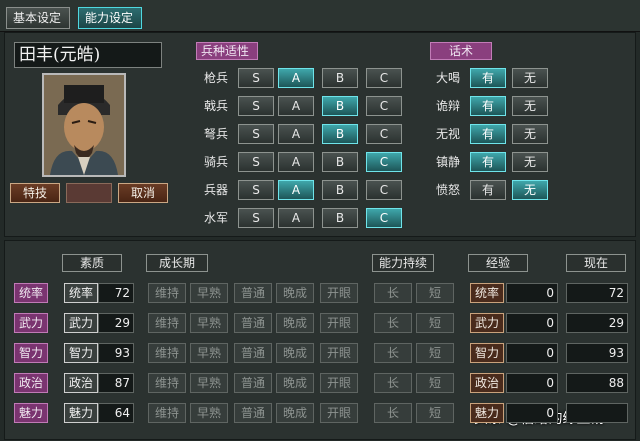 This screenshot has width=640, height=441. What do you see at coordinates (487, 323) in the screenshot?
I see `experience-stat-button: 武力` at bounding box center [487, 323].